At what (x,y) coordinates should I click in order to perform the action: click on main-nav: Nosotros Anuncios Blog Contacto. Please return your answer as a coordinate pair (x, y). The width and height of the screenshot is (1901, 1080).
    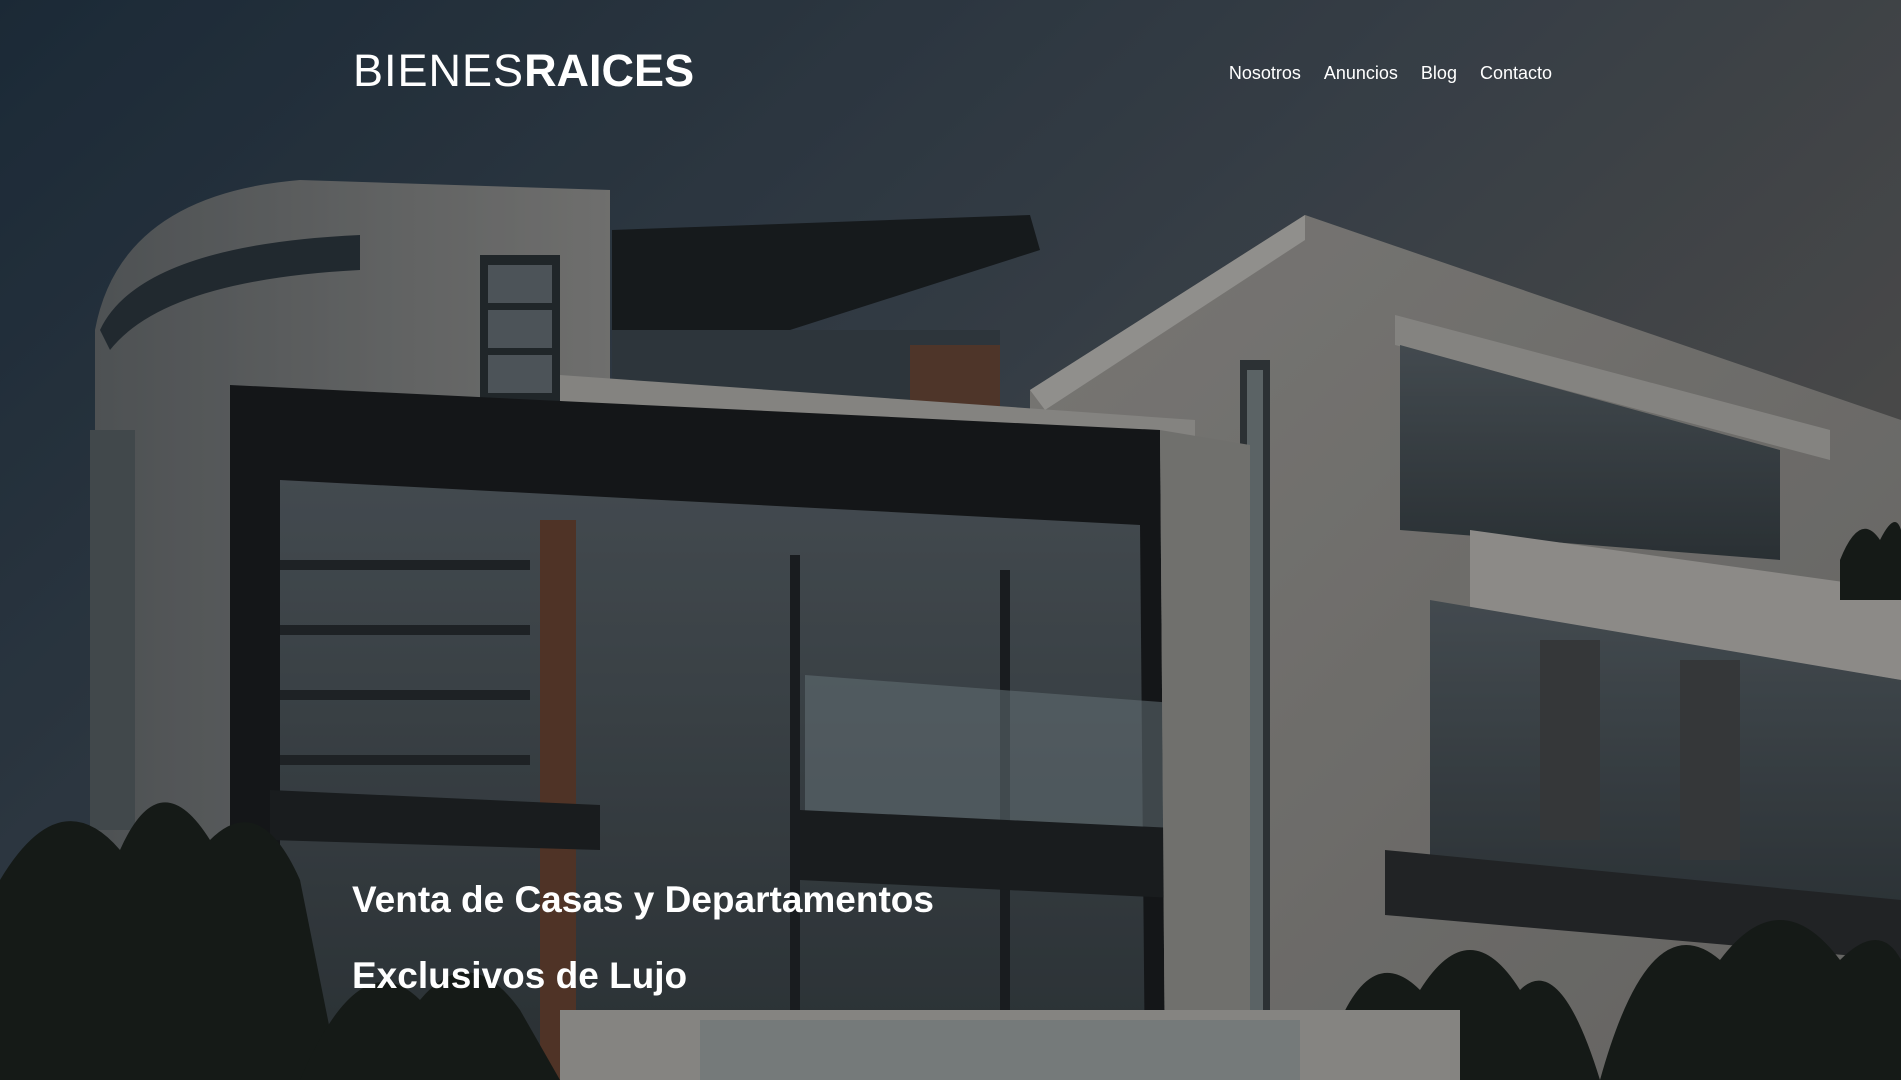
    Looking at the image, I should click on (1390, 73).